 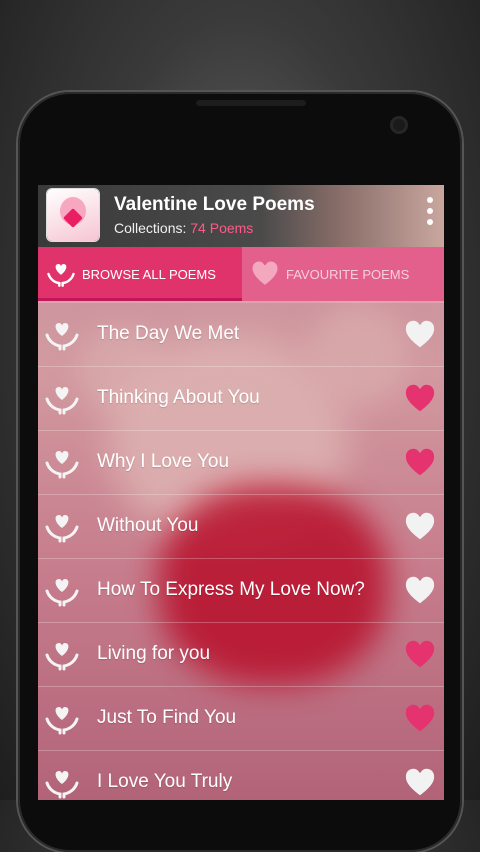 I want to click on collection-count: Collections: 74 Poems, so click(x=183, y=228).